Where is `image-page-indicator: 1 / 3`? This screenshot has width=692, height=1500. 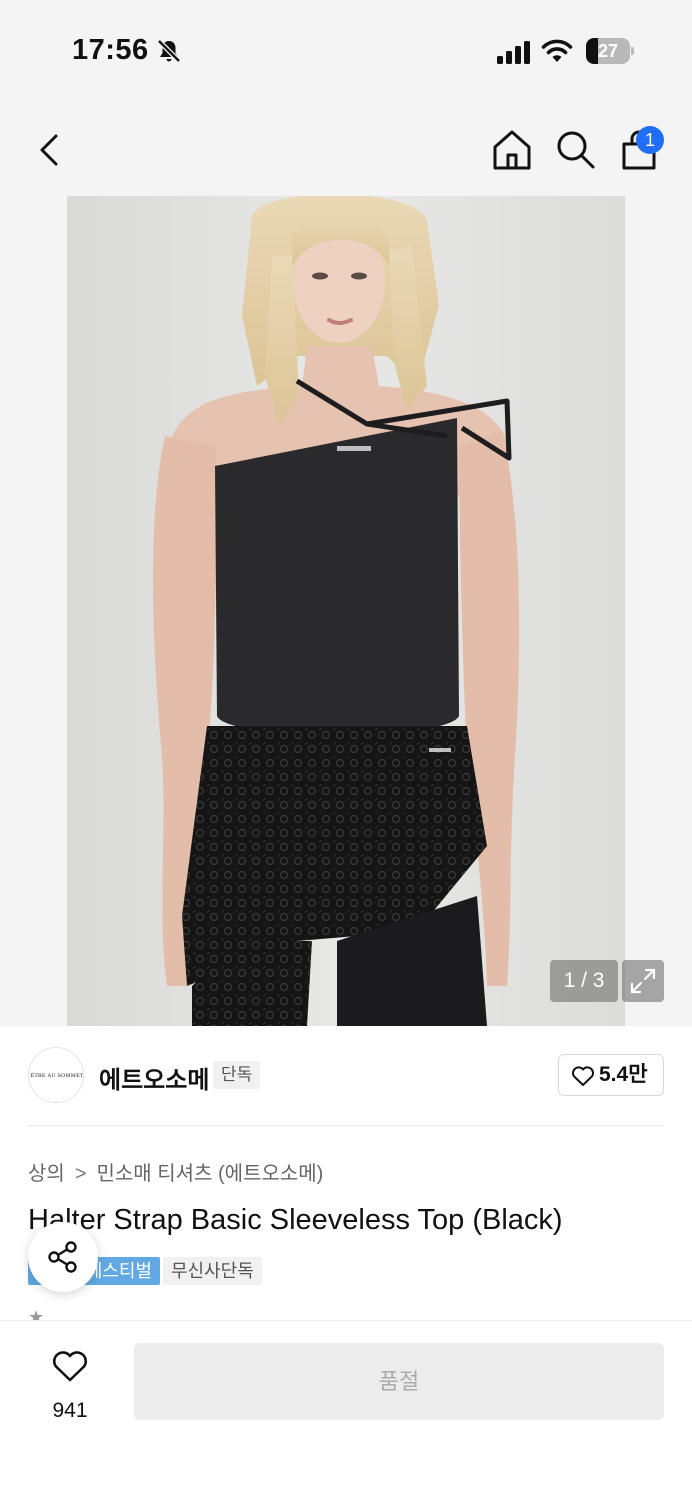
image-page-indicator: 1 / 3 is located at coordinates (584, 981).